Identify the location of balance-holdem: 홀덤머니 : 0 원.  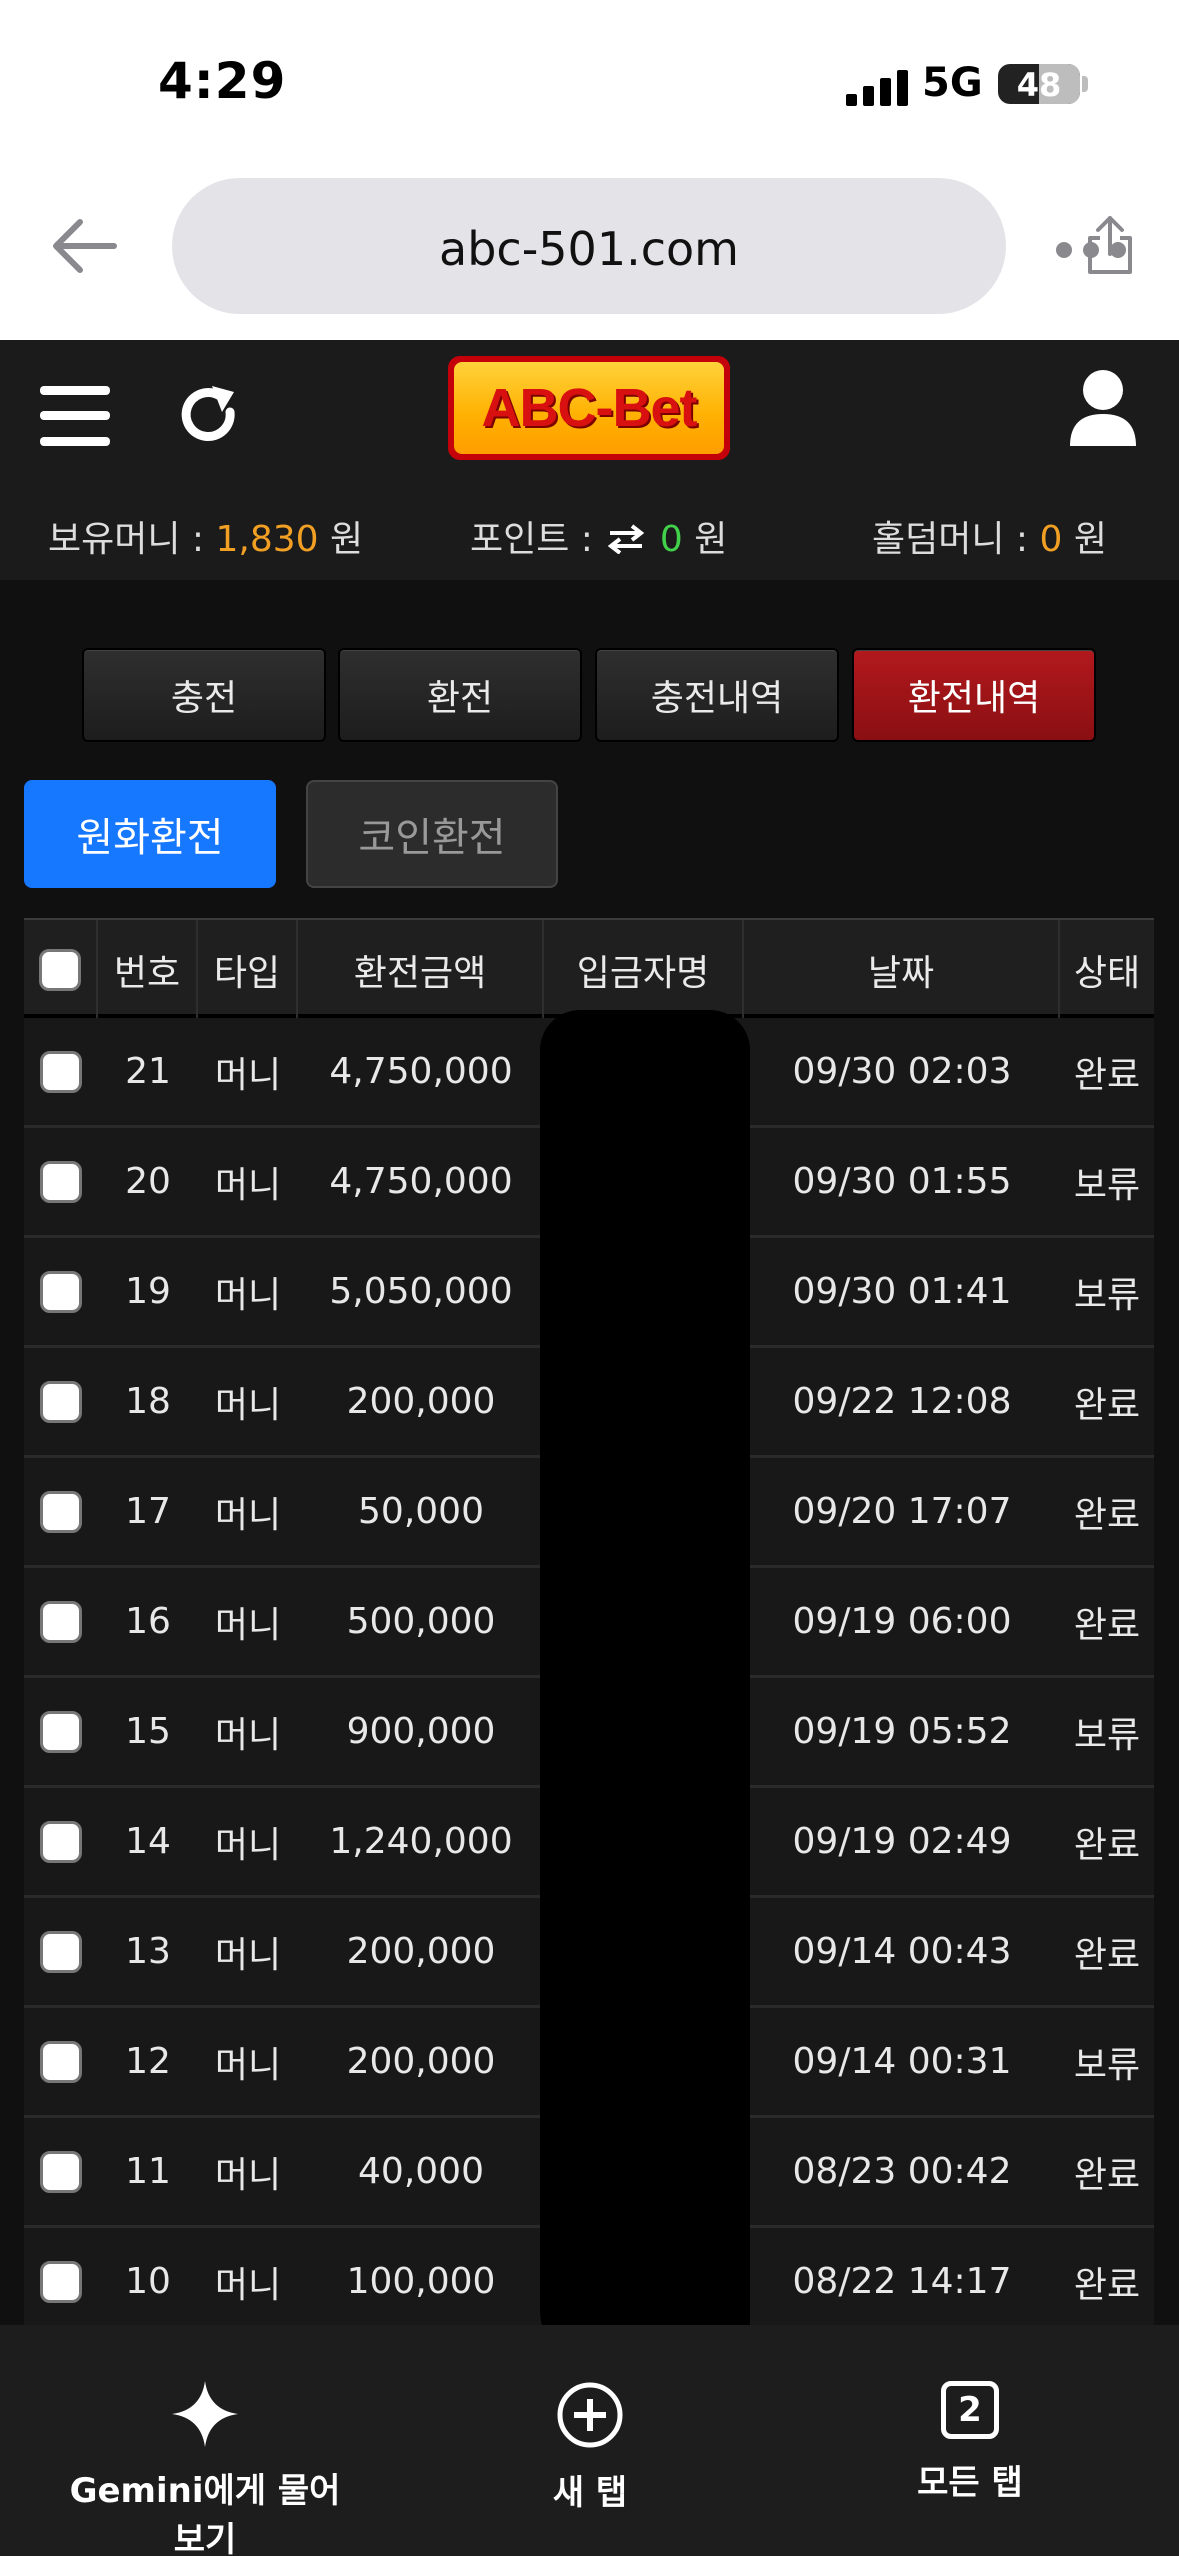
(989, 536).